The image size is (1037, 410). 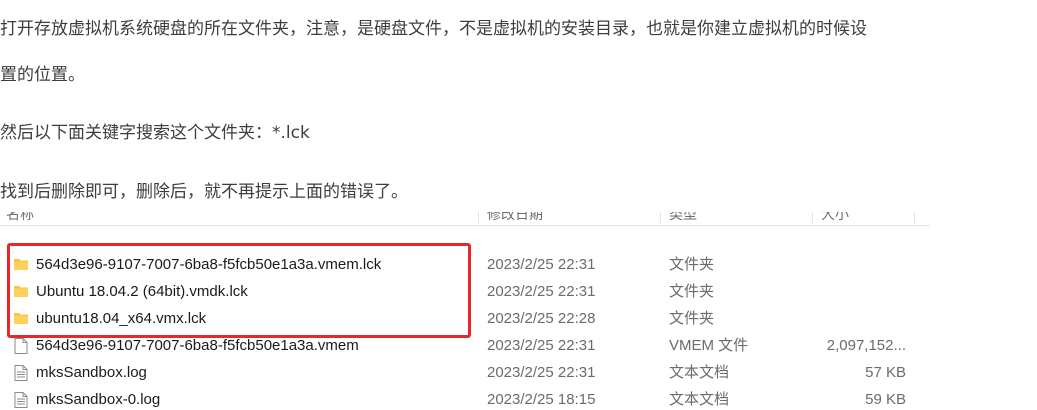 I want to click on column-header-type: 类型, so click(x=683, y=219).